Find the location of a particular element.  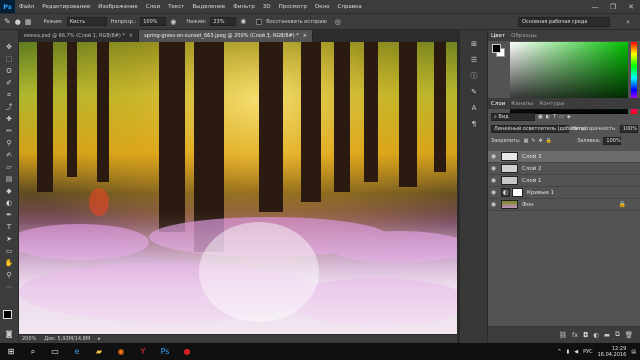

layer-fill-field: 100% is located at coordinates (612, 140).